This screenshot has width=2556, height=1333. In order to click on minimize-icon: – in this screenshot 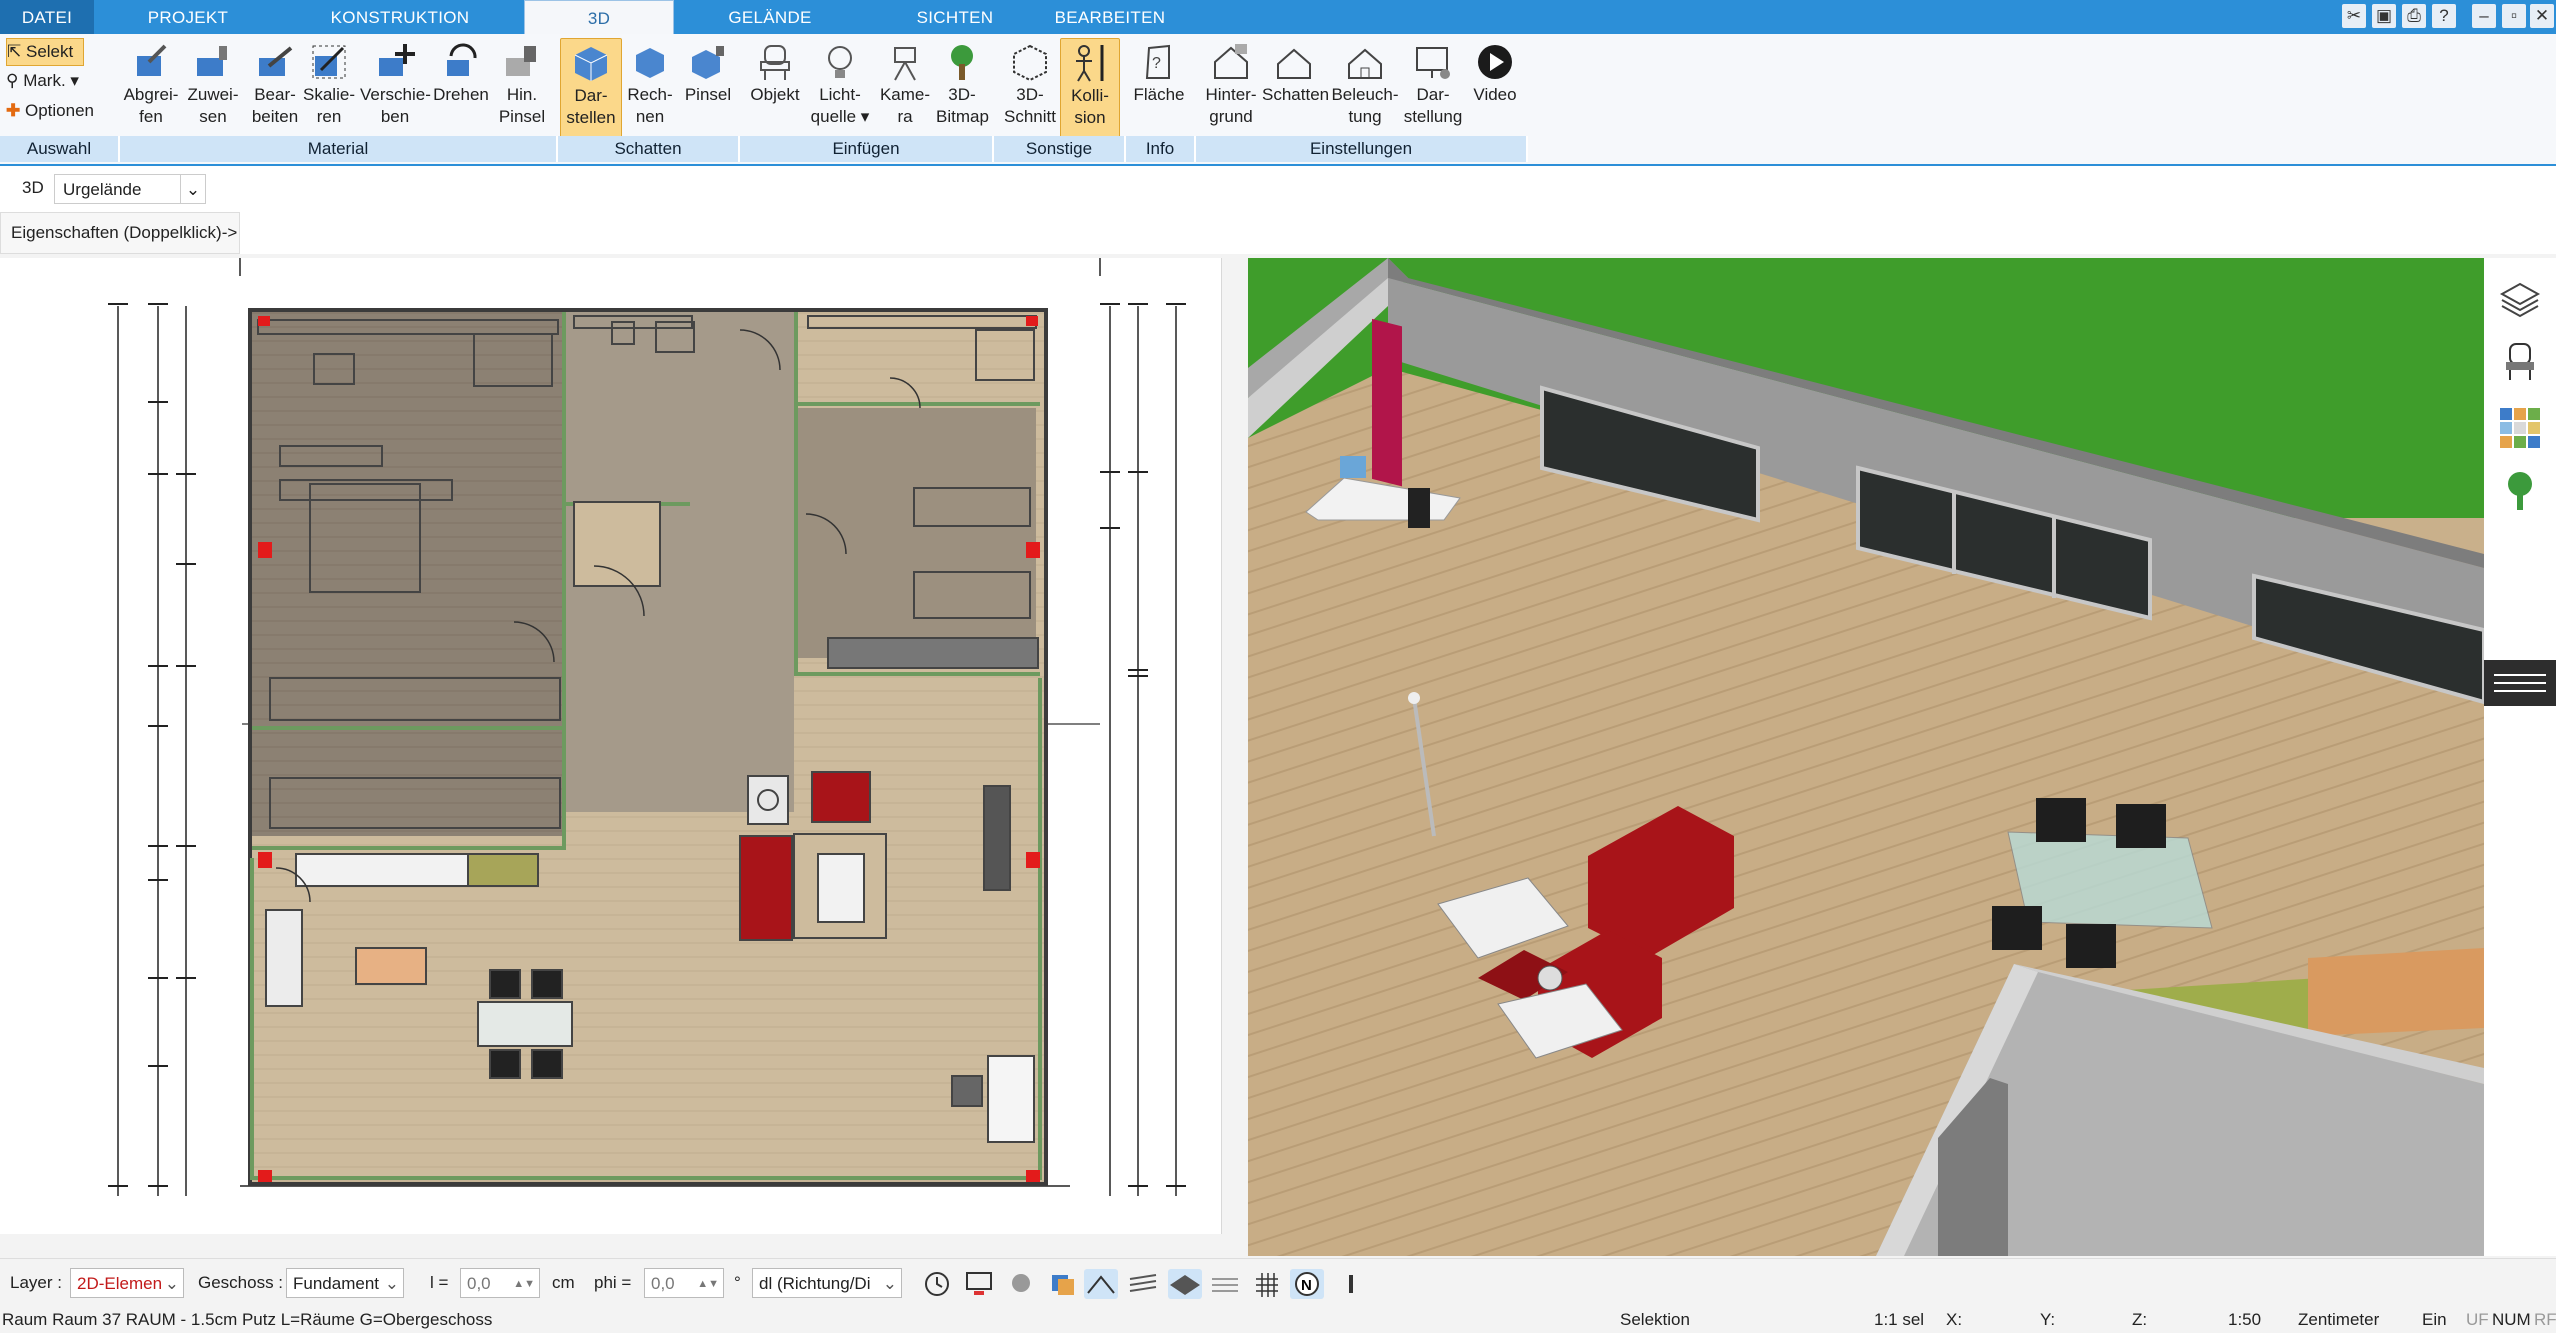, I will do `click(2484, 16)`.